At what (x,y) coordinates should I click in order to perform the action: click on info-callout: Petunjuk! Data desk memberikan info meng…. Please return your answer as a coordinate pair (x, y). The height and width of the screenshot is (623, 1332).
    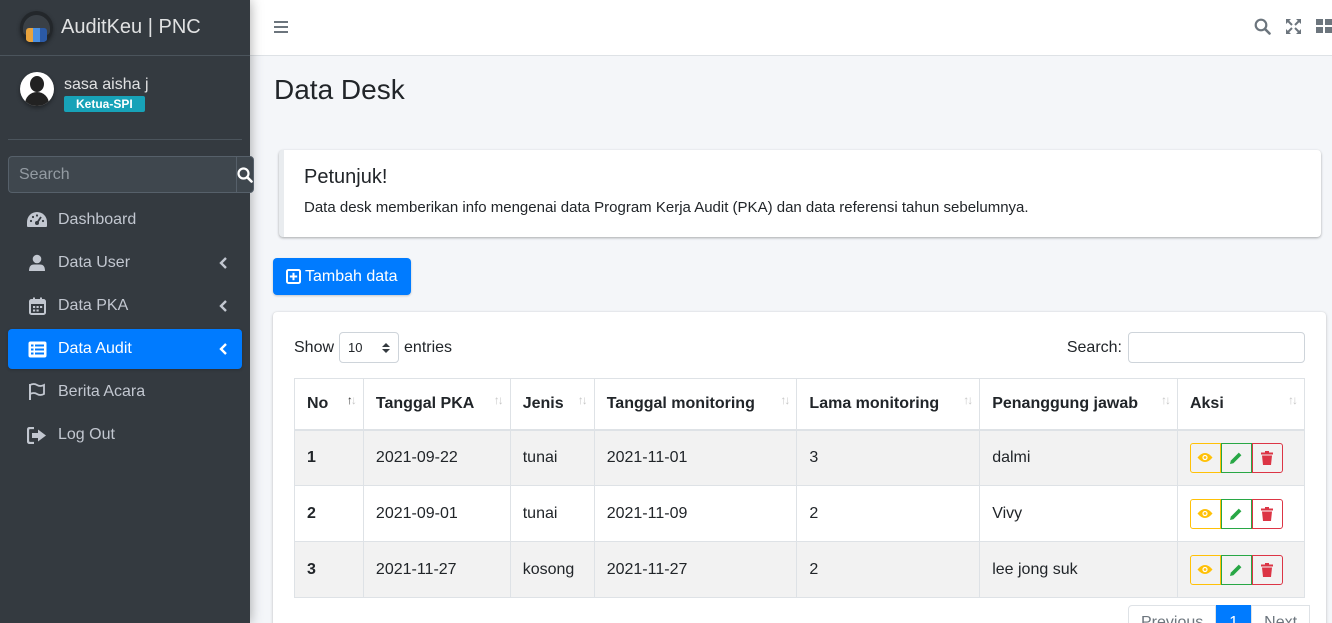
    Looking at the image, I should click on (800, 193).